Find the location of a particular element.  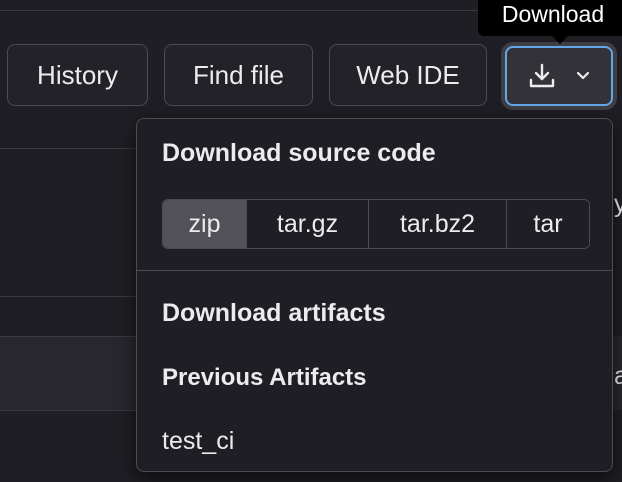

download-tooltip: Download is located at coordinates (550, 18).